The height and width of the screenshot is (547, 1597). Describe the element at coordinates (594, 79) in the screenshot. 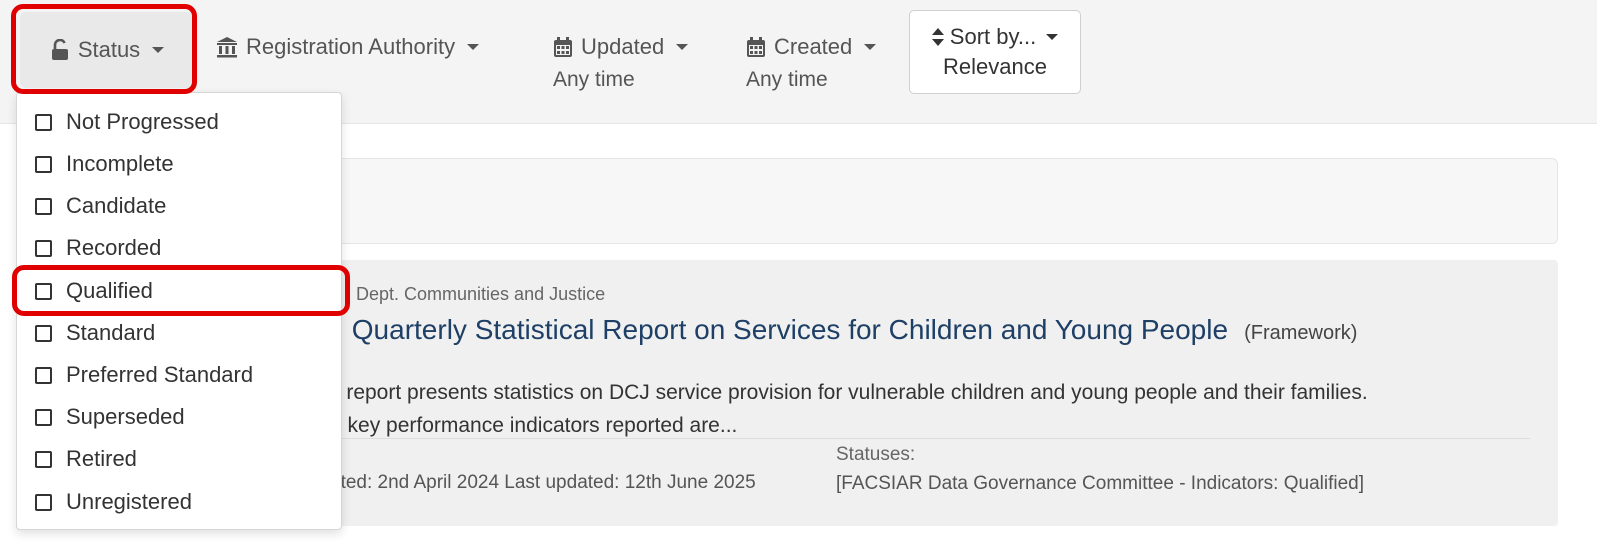

I see `updated-filter-value: Any time` at that location.